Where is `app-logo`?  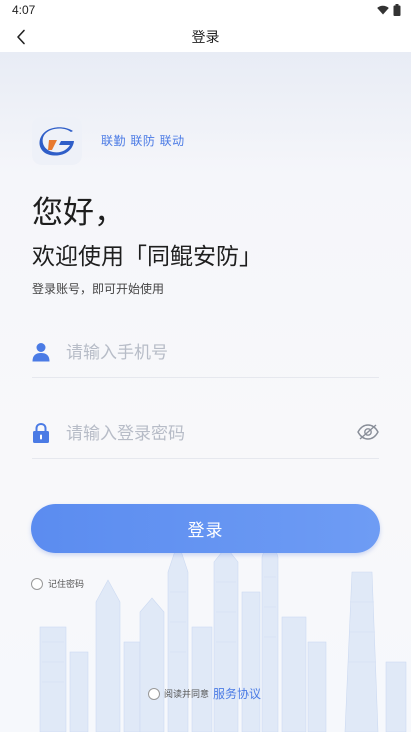
app-logo is located at coordinates (57, 141).